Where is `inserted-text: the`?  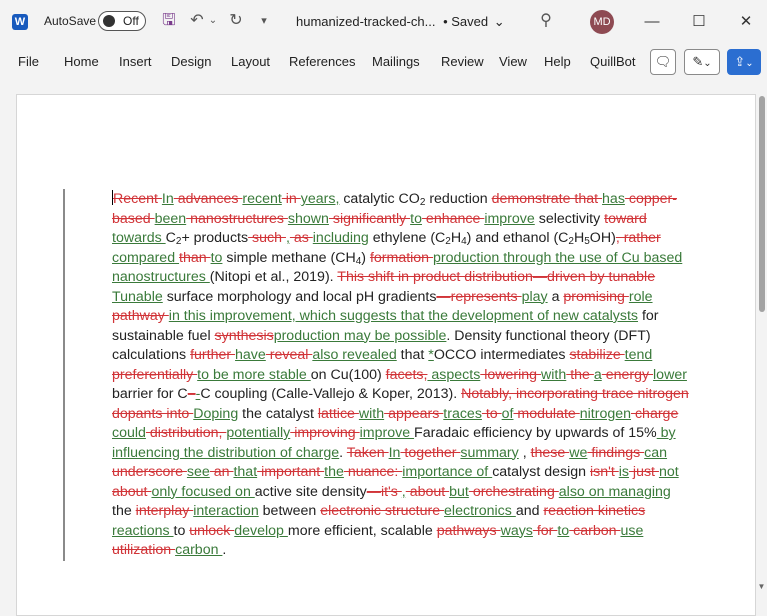
inserted-text: the is located at coordinates (334, 472).